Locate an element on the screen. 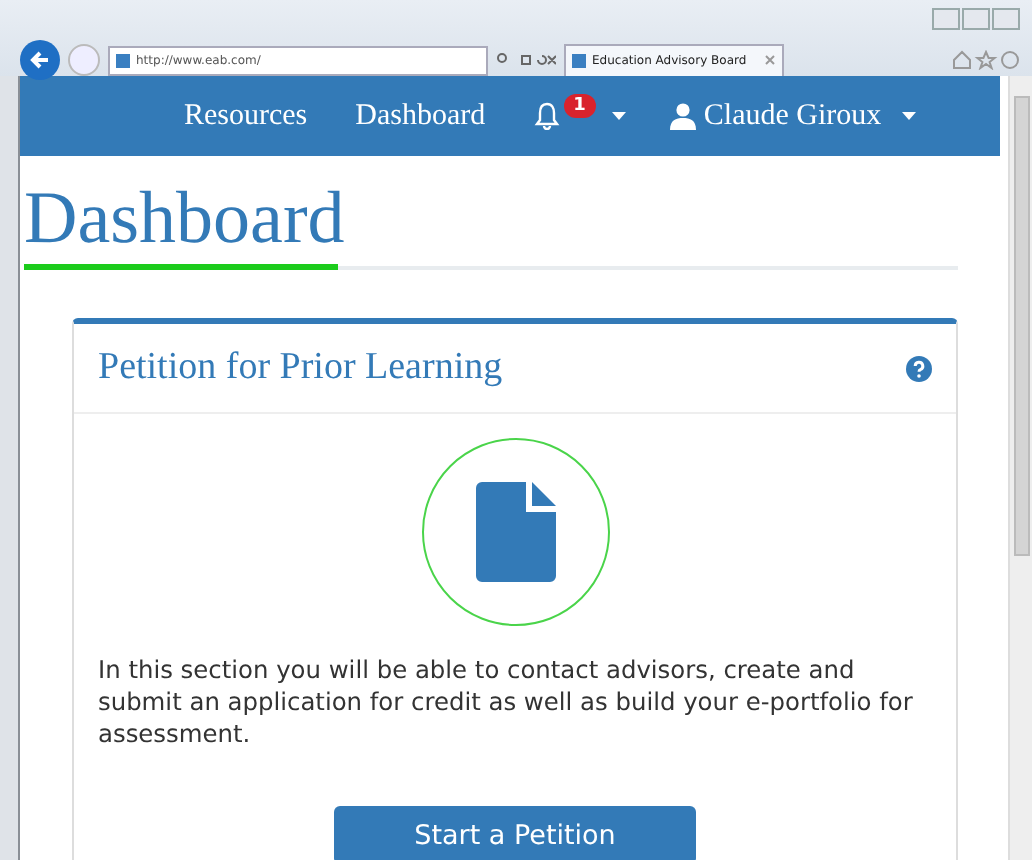  close-icon is located at coordinates (770, 59).